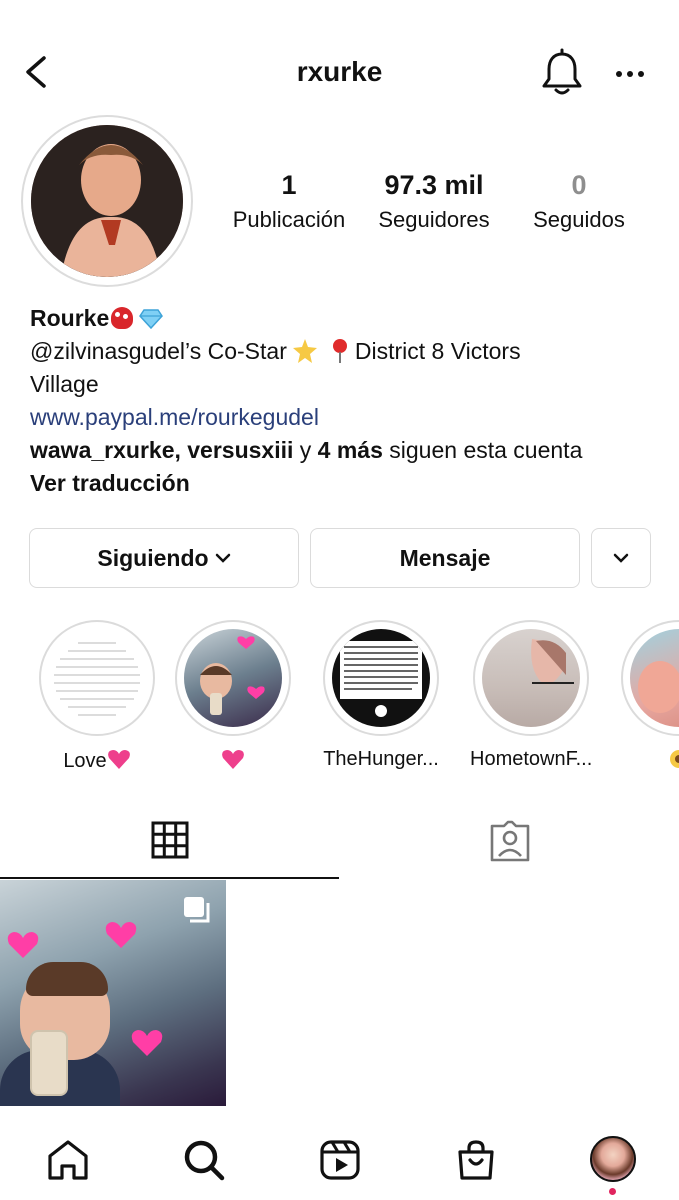 Image resolution: width=679 pixels, height=1200 pixels. I want to click on home-icon, so click(68, 1160).